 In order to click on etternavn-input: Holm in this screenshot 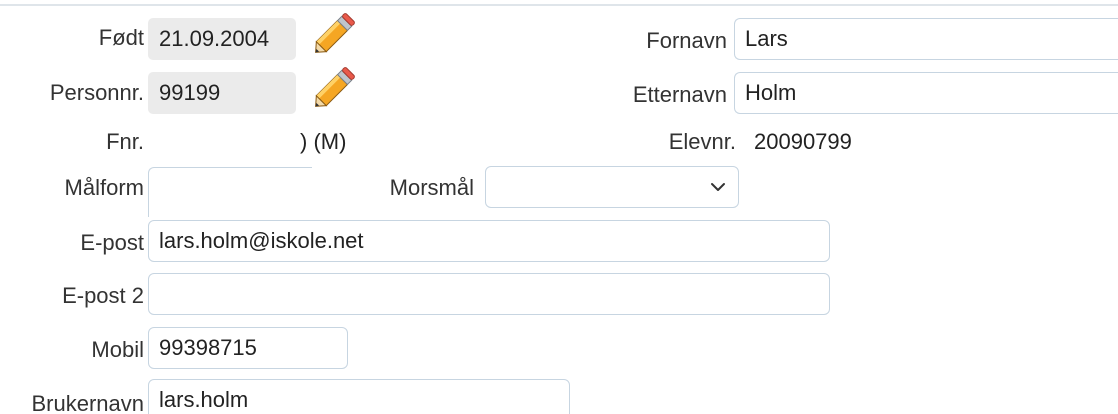, I will do `click(926, 93)`.